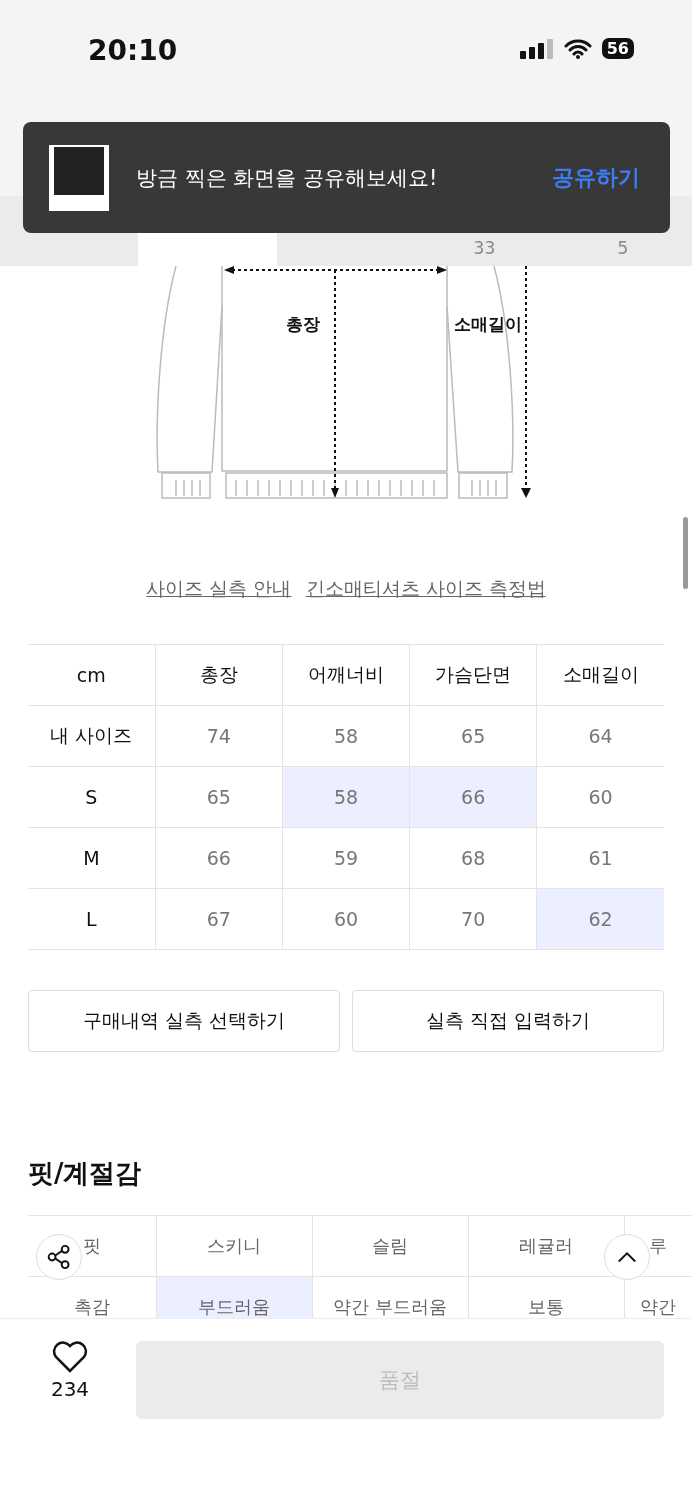 The width and height of the screenshot is (692, 1500). I want to click on table-cell: 68, so click(473, 858).